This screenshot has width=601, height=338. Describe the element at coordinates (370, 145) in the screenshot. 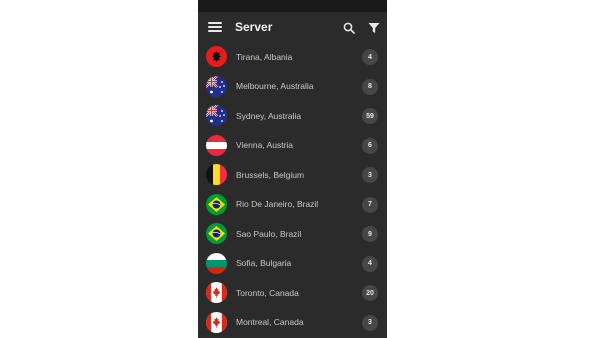

I see `server-count-badge: 6` at that location.